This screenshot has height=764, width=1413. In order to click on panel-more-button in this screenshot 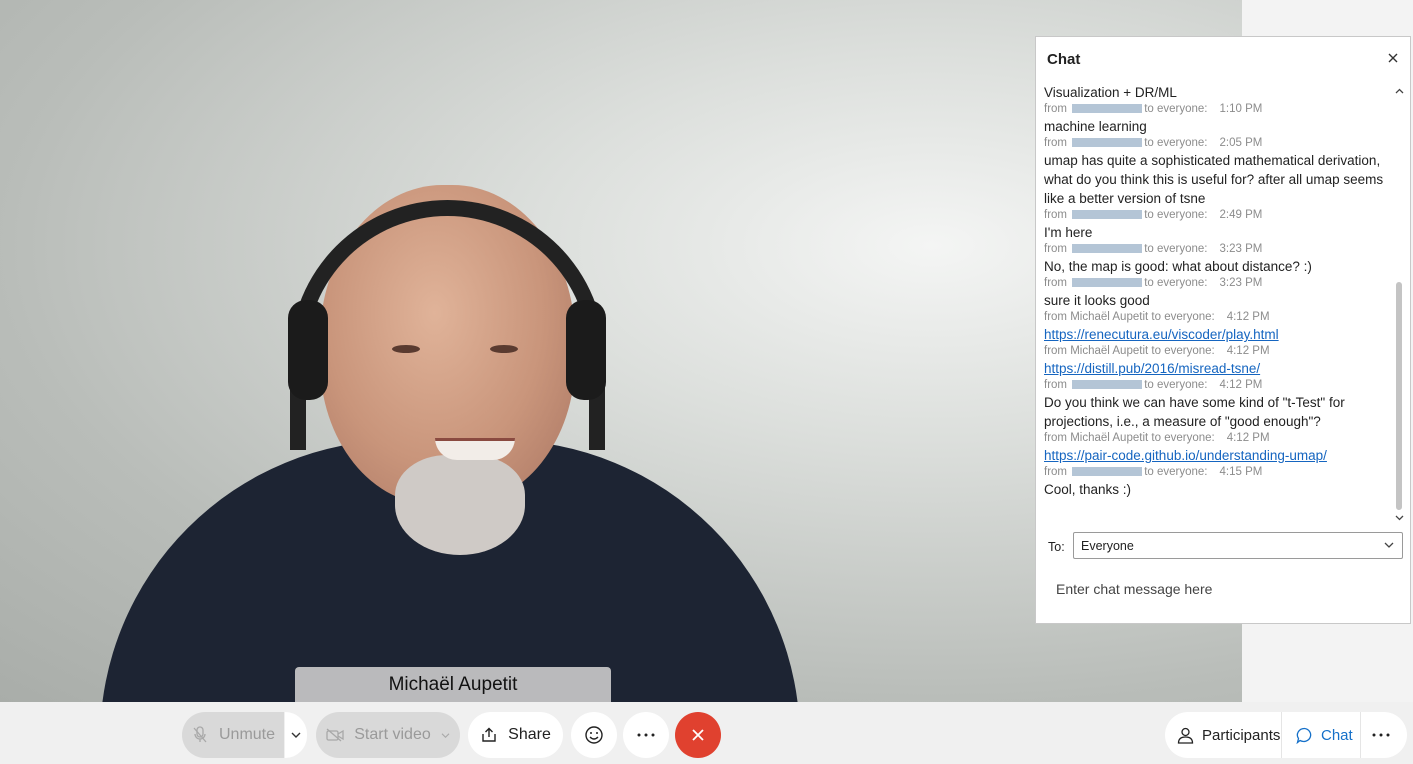, I will do `click(1381, 735)`.